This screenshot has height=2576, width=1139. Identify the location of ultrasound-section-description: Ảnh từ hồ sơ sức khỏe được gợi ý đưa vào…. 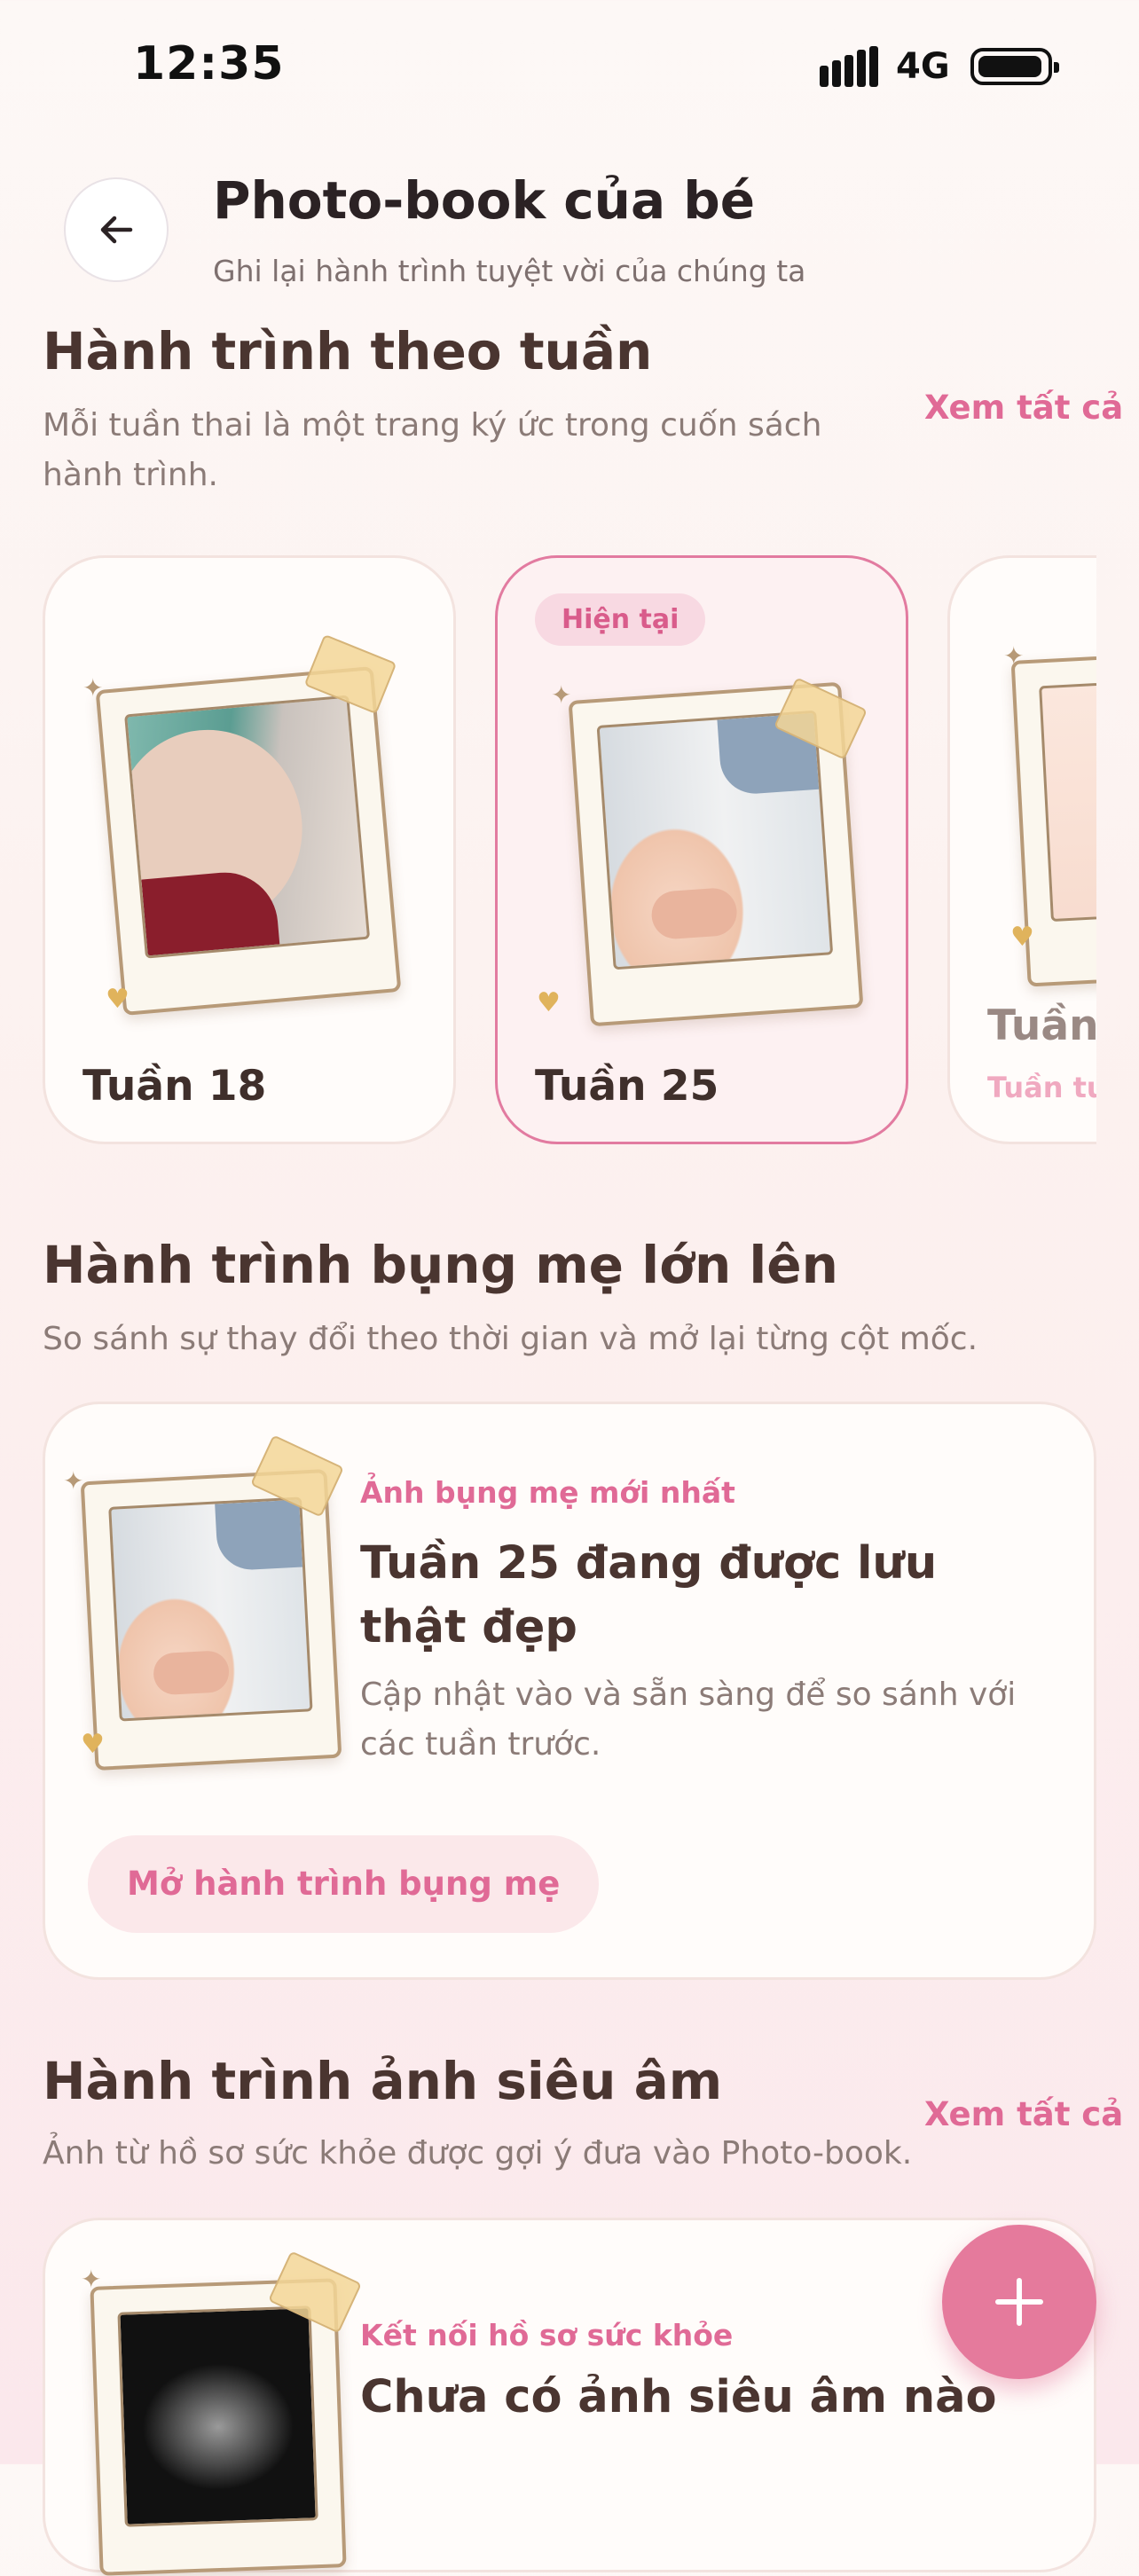
(478, 2153).